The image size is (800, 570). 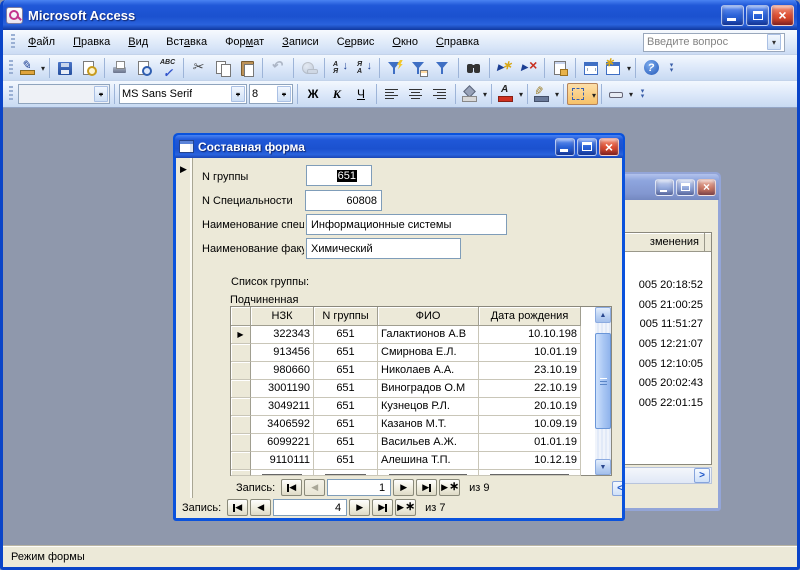 What do you see at coordinates (609, 146) in the screenshot?
I see `form-close-button: ×` at bounding box center [609, 146].